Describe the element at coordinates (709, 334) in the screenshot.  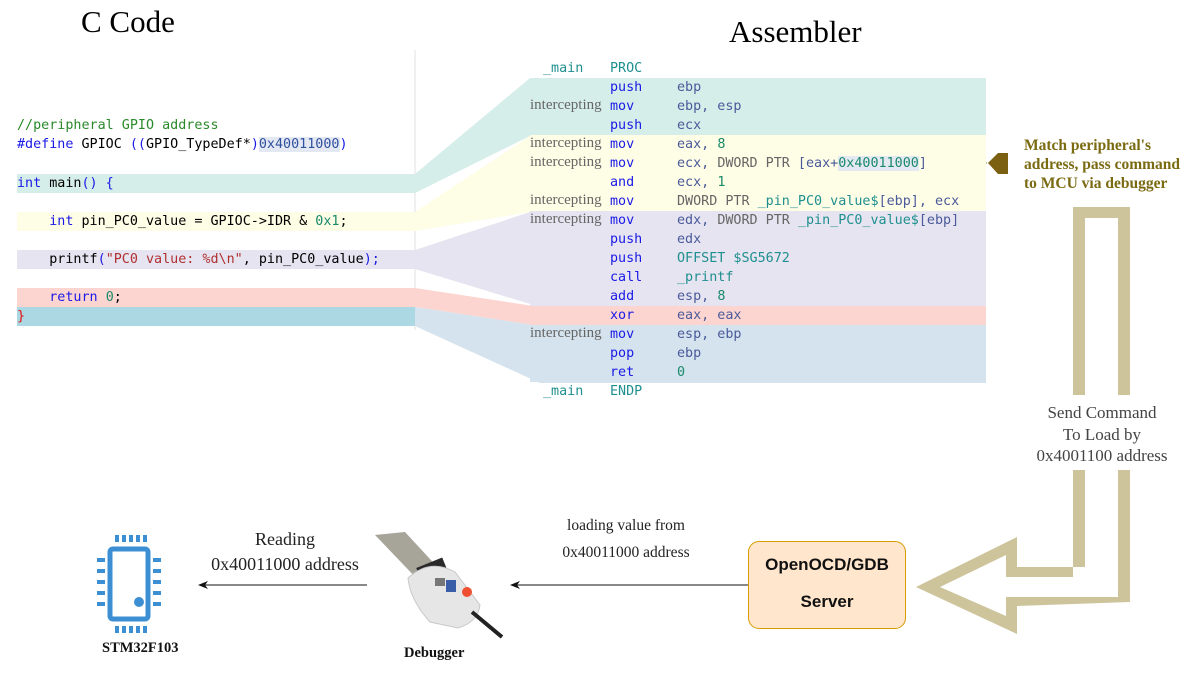
I see `asm-operands: esp, ebp` at that location.